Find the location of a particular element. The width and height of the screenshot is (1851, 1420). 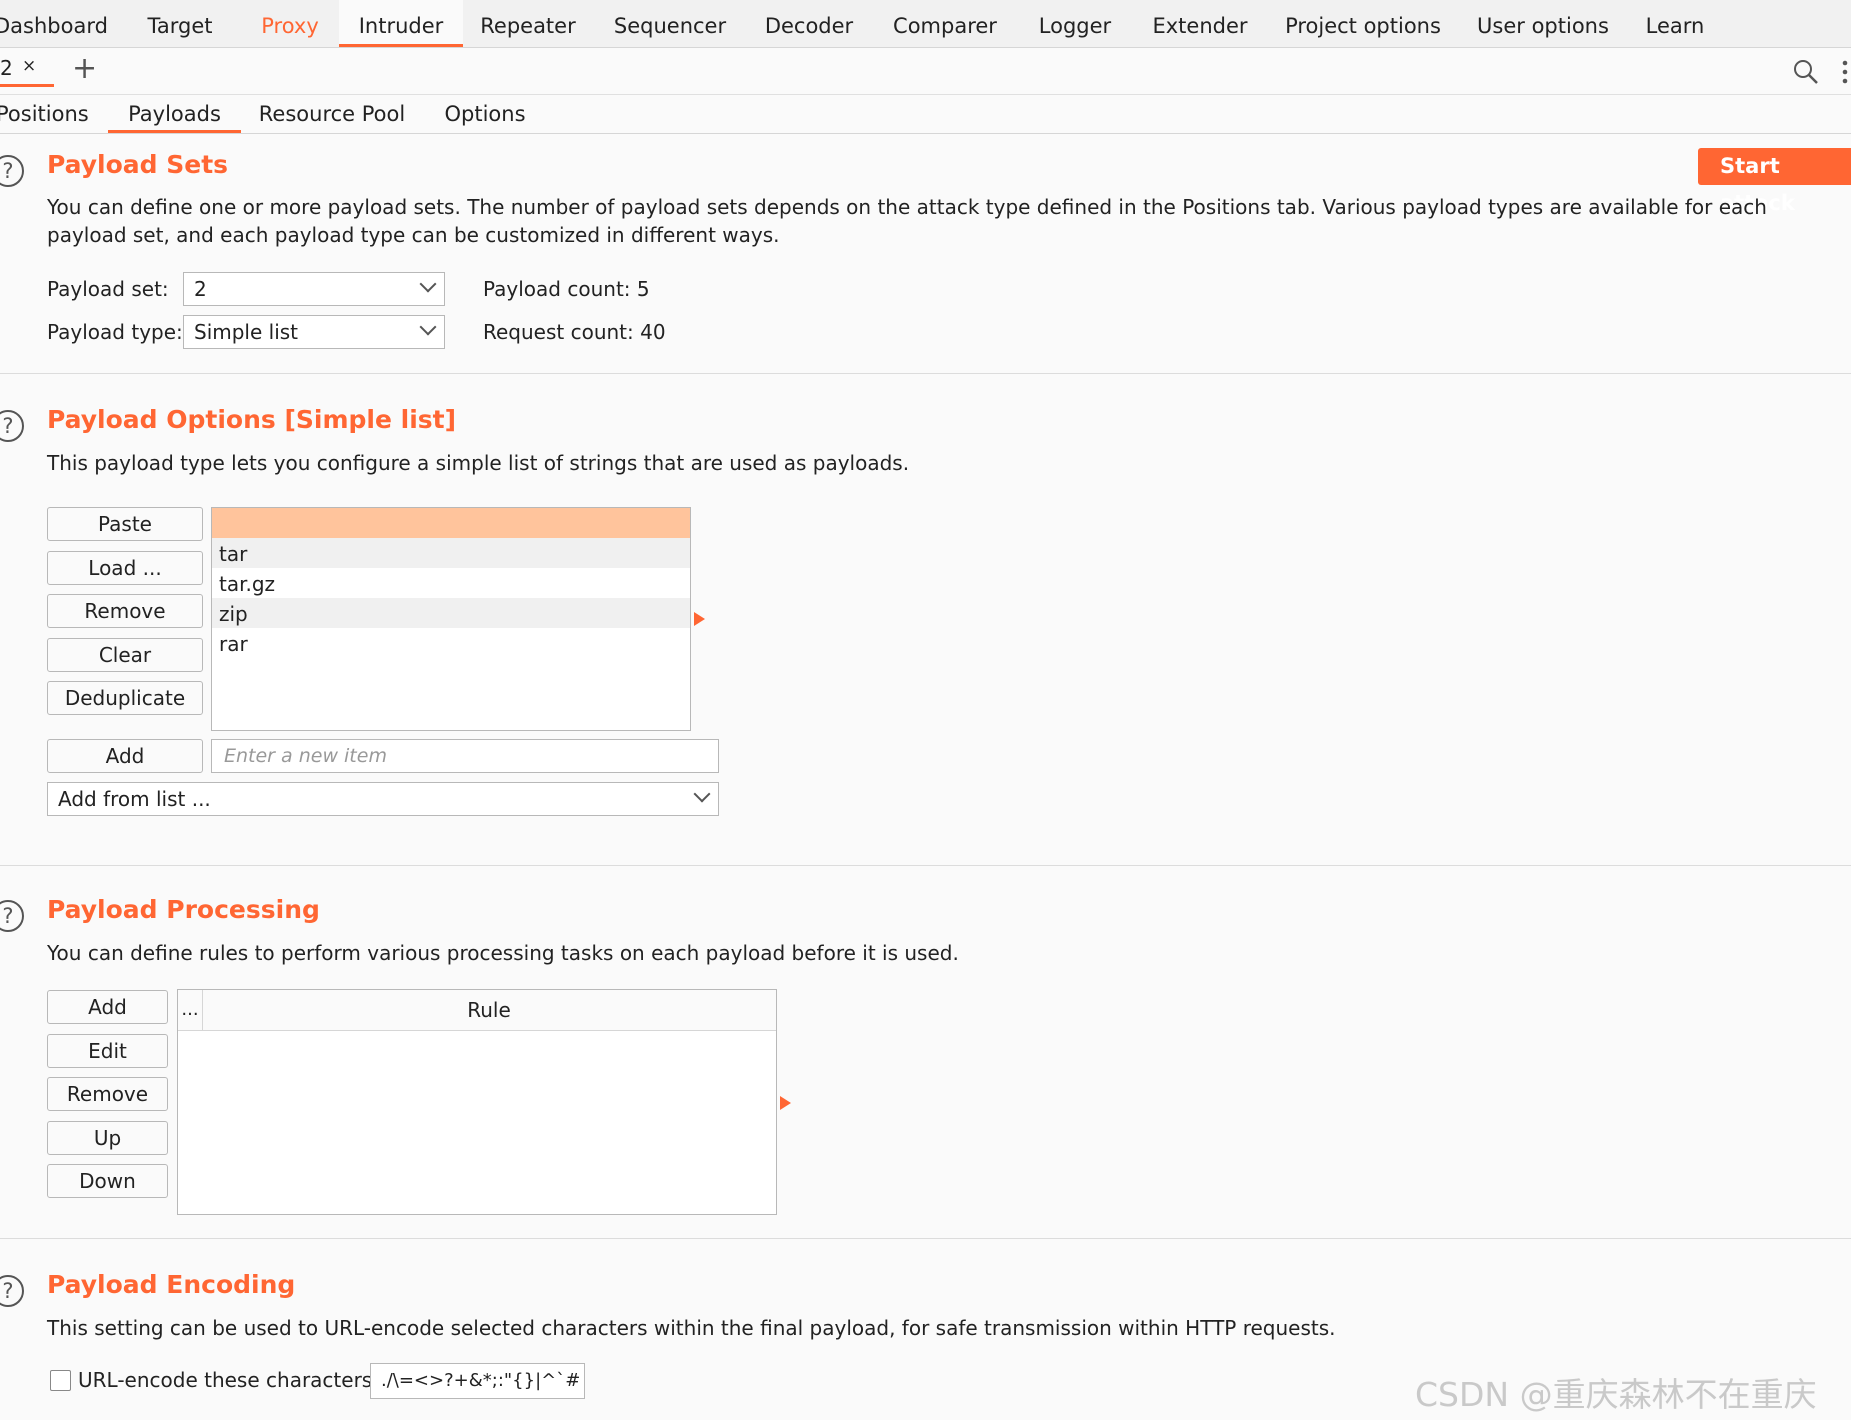

move-up-button: Up is located at coordinates (107, 1138).